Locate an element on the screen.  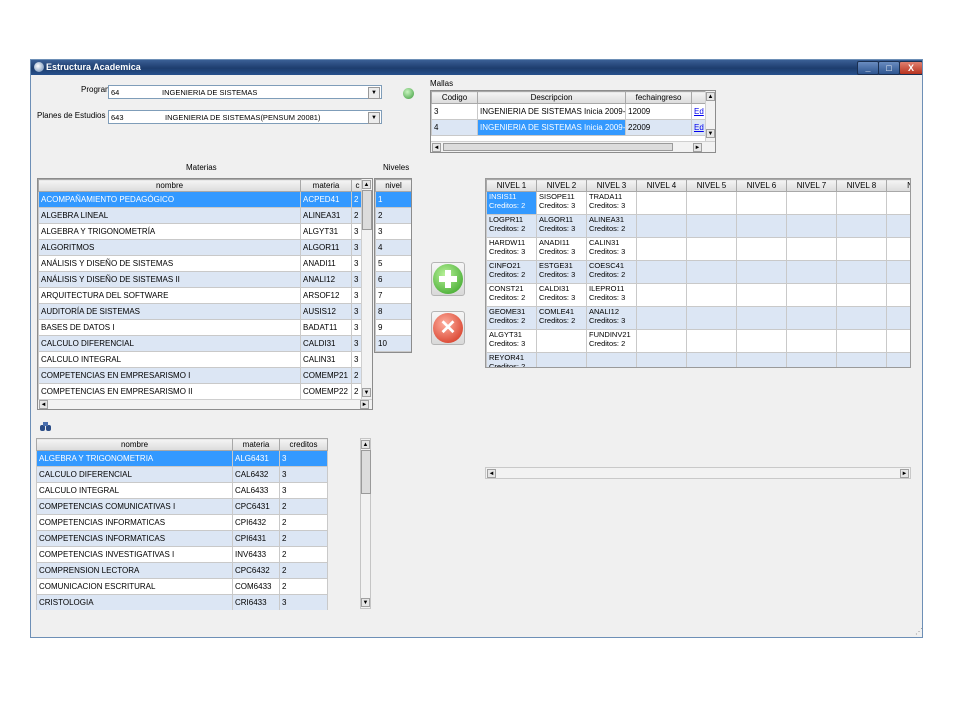
table-row: 2 is located at coordinates (393, 215).